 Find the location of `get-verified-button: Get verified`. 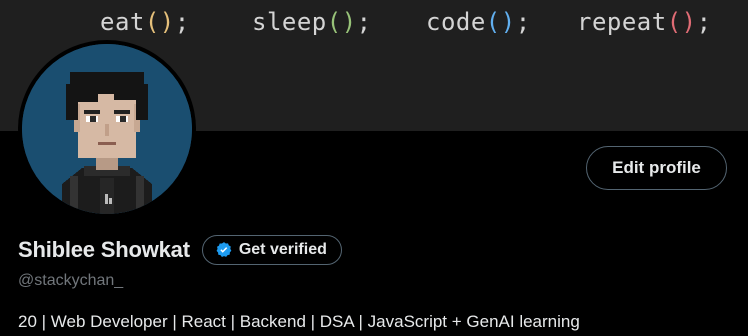

get-verified-button: Get verified is located at coordinates (271, 250).